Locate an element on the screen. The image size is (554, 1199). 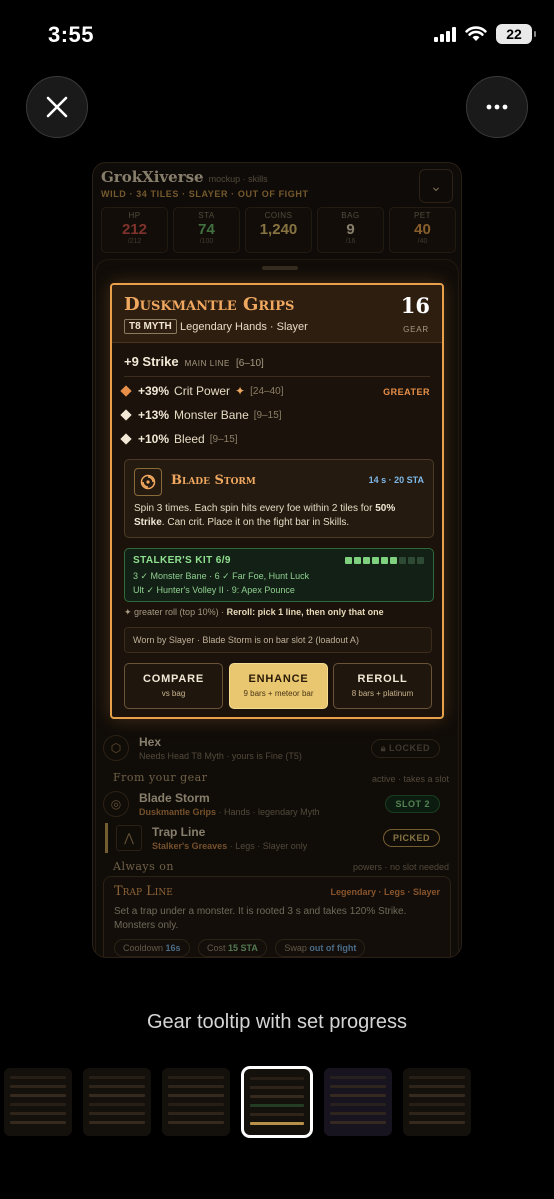
affix-bleed: +10% Bleed [9–15] is located at coordinates (179, 439).